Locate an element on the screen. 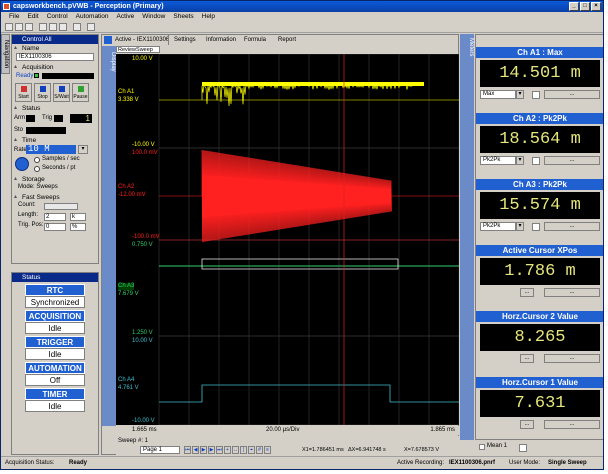 The height and width of the screenshot is (474, 608). prev-page-icon: ◀ is located at coordinates (195, 450).